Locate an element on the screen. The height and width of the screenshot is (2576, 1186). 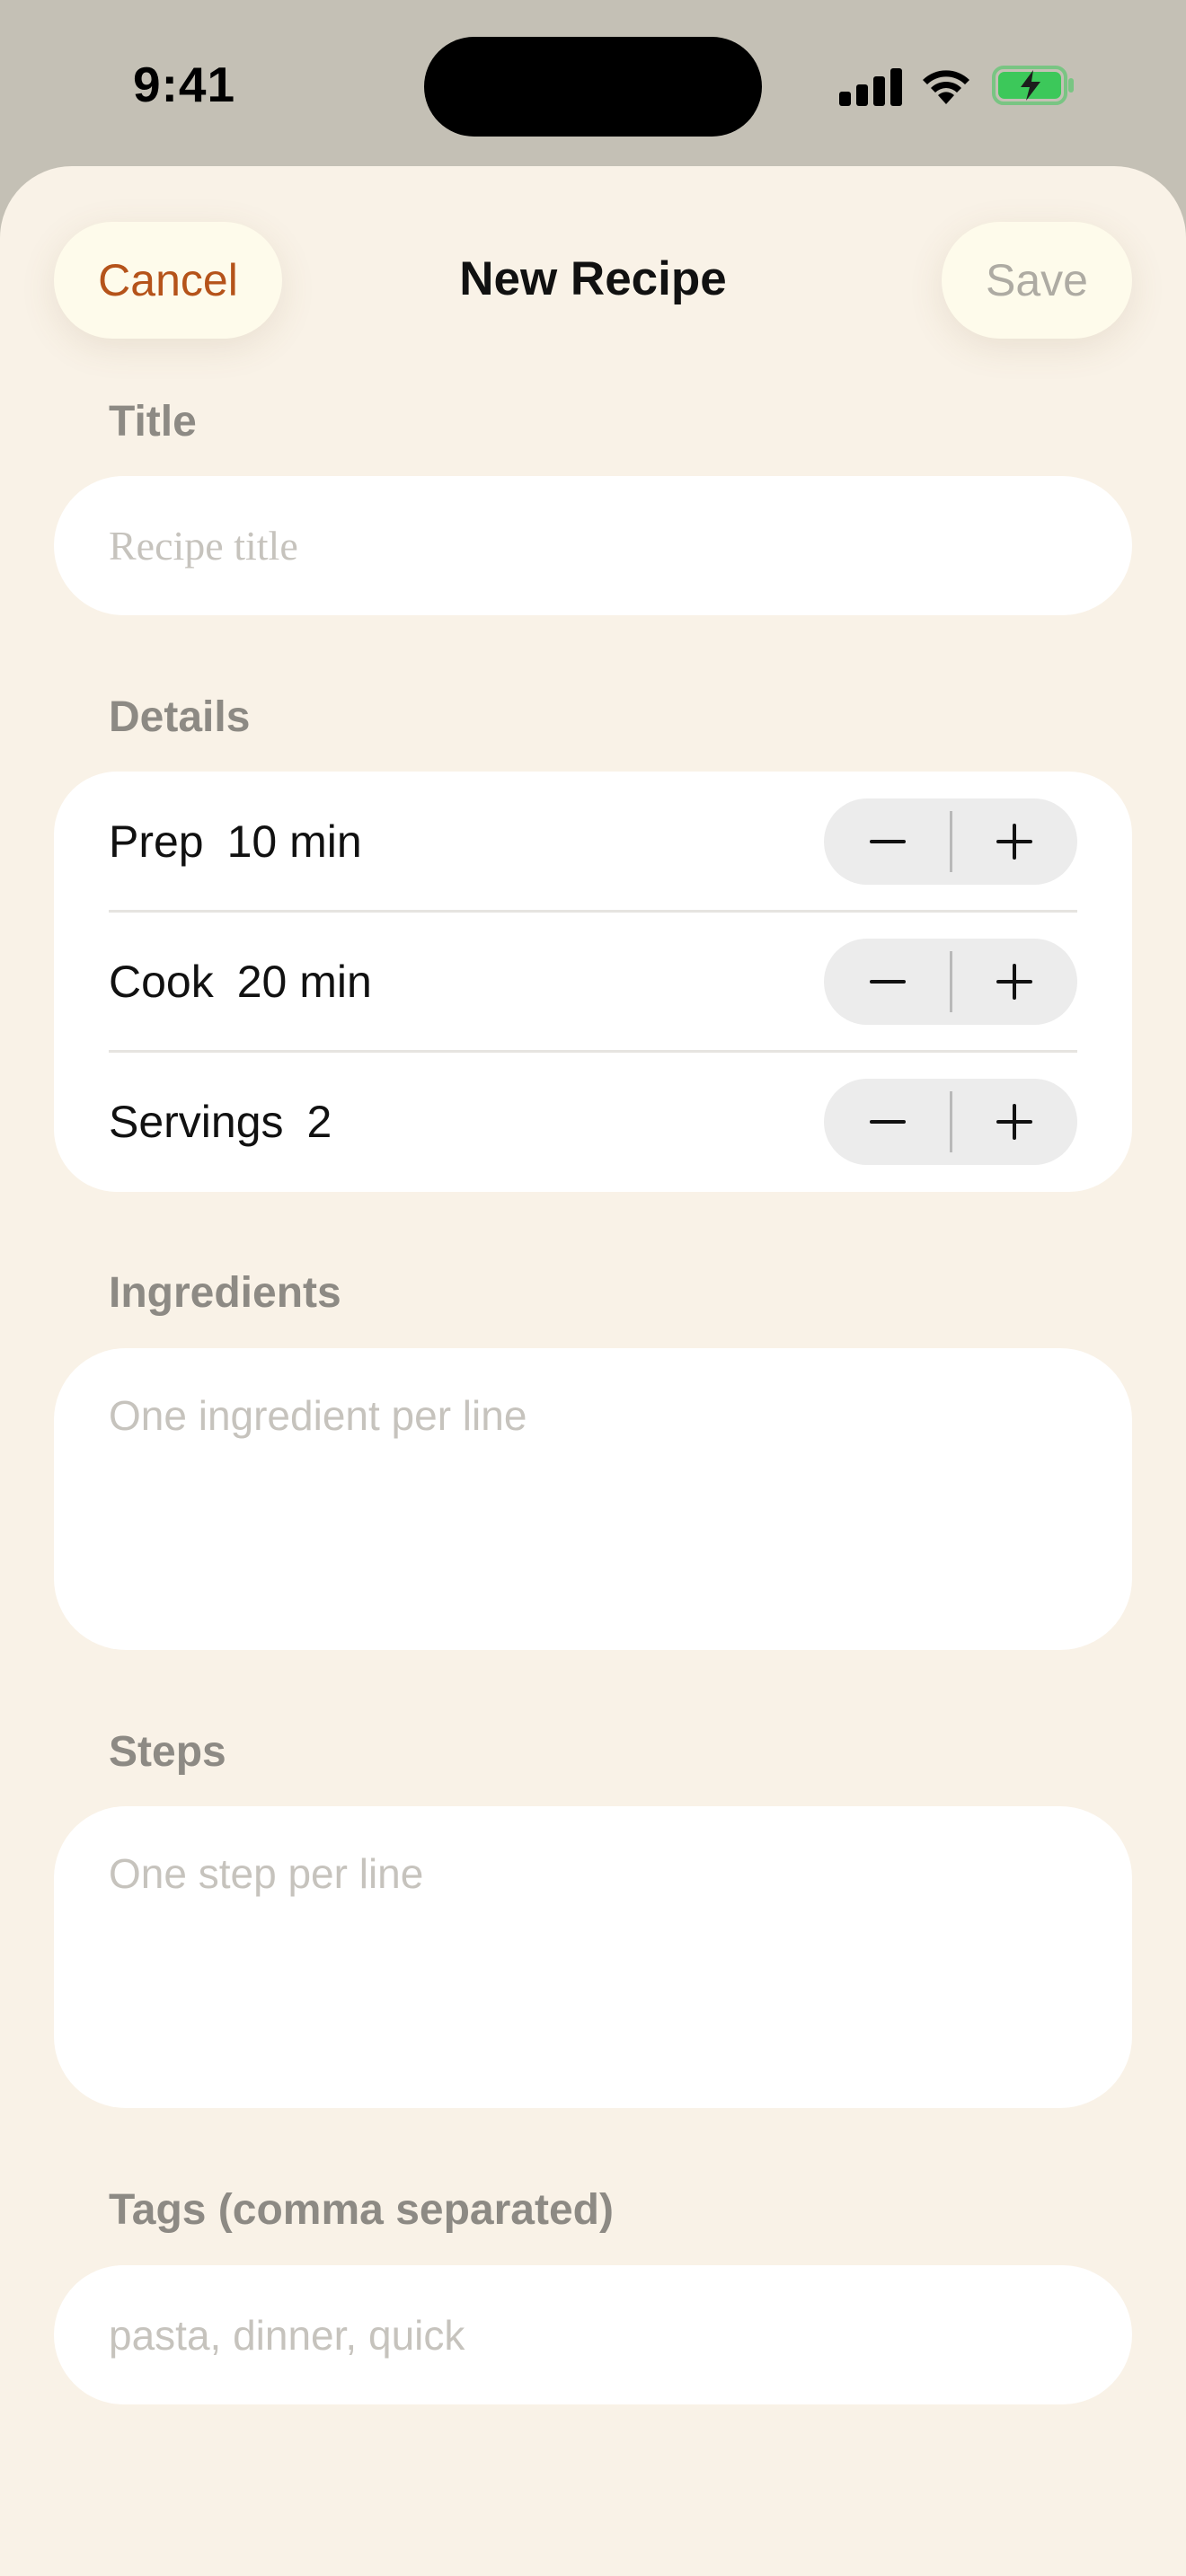
steps-section-label: Steps is located at coordinates (167, 1752).